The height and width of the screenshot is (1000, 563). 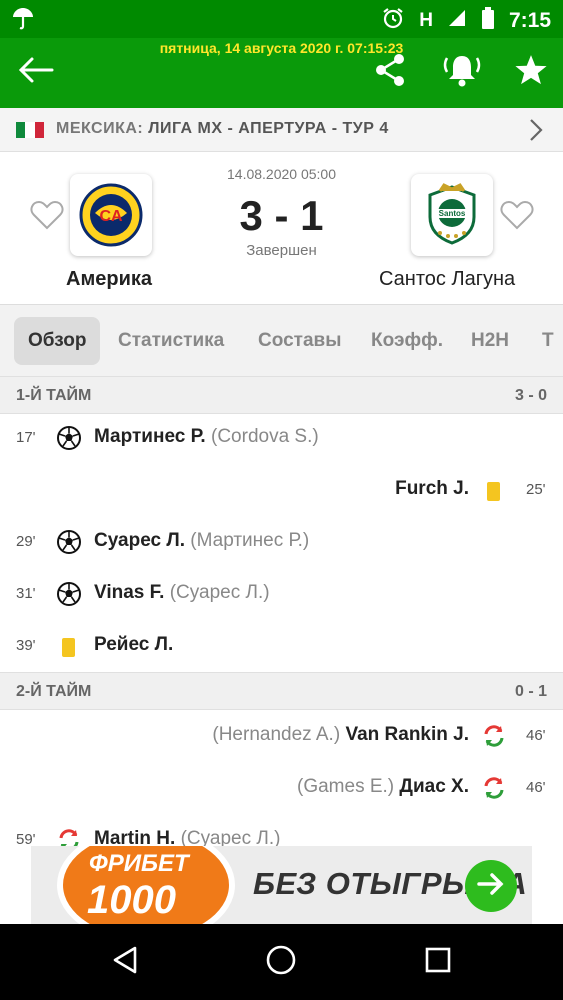 I want to click on event-player: Vinas F., so click(x=129, y=592).